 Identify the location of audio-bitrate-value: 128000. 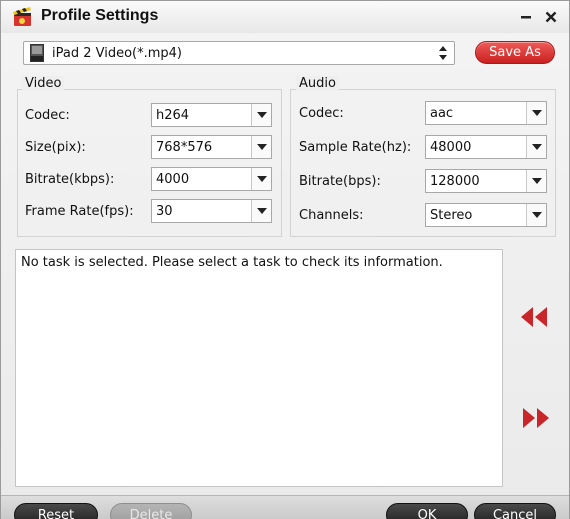
(455, 181).